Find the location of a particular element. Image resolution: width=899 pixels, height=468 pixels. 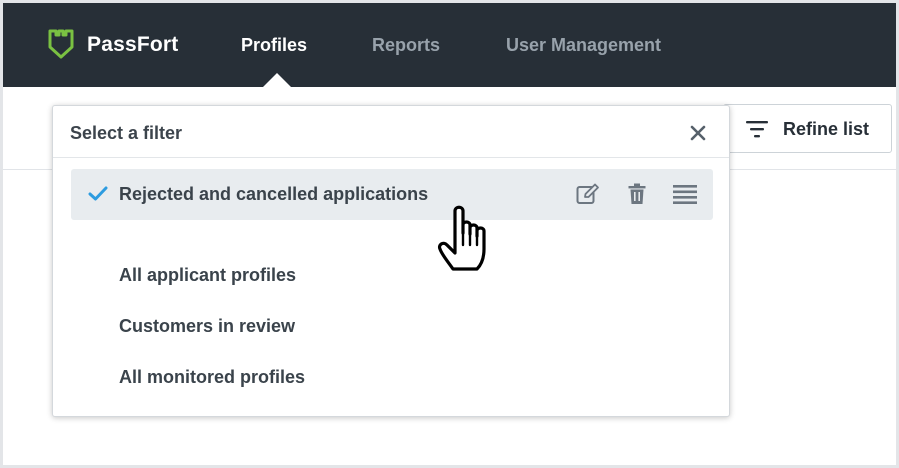

nav-tab-profiles: Profiles is located at coordinates (274, 45).